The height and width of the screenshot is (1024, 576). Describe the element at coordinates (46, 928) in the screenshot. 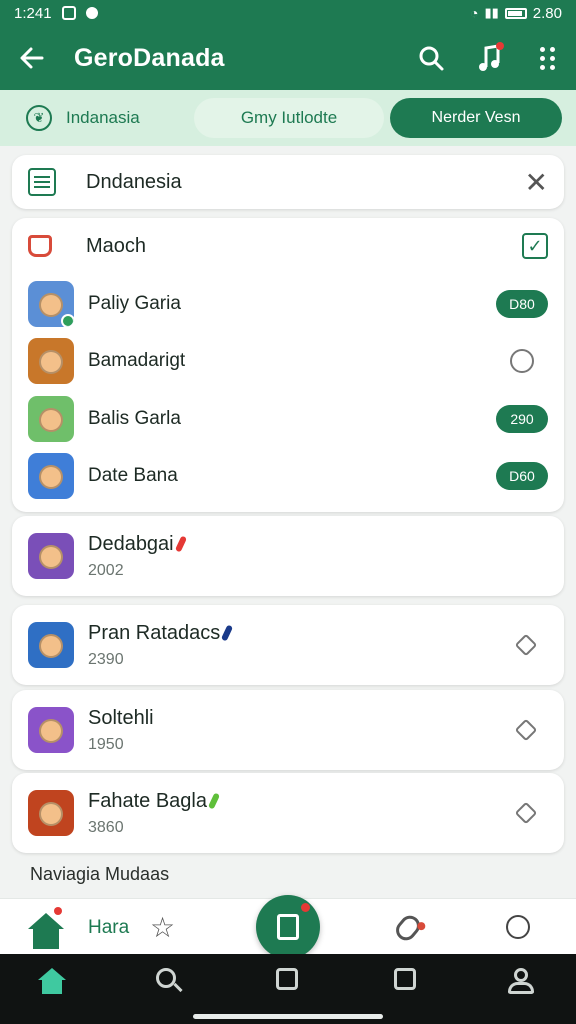

I see `home-icon` at that location.